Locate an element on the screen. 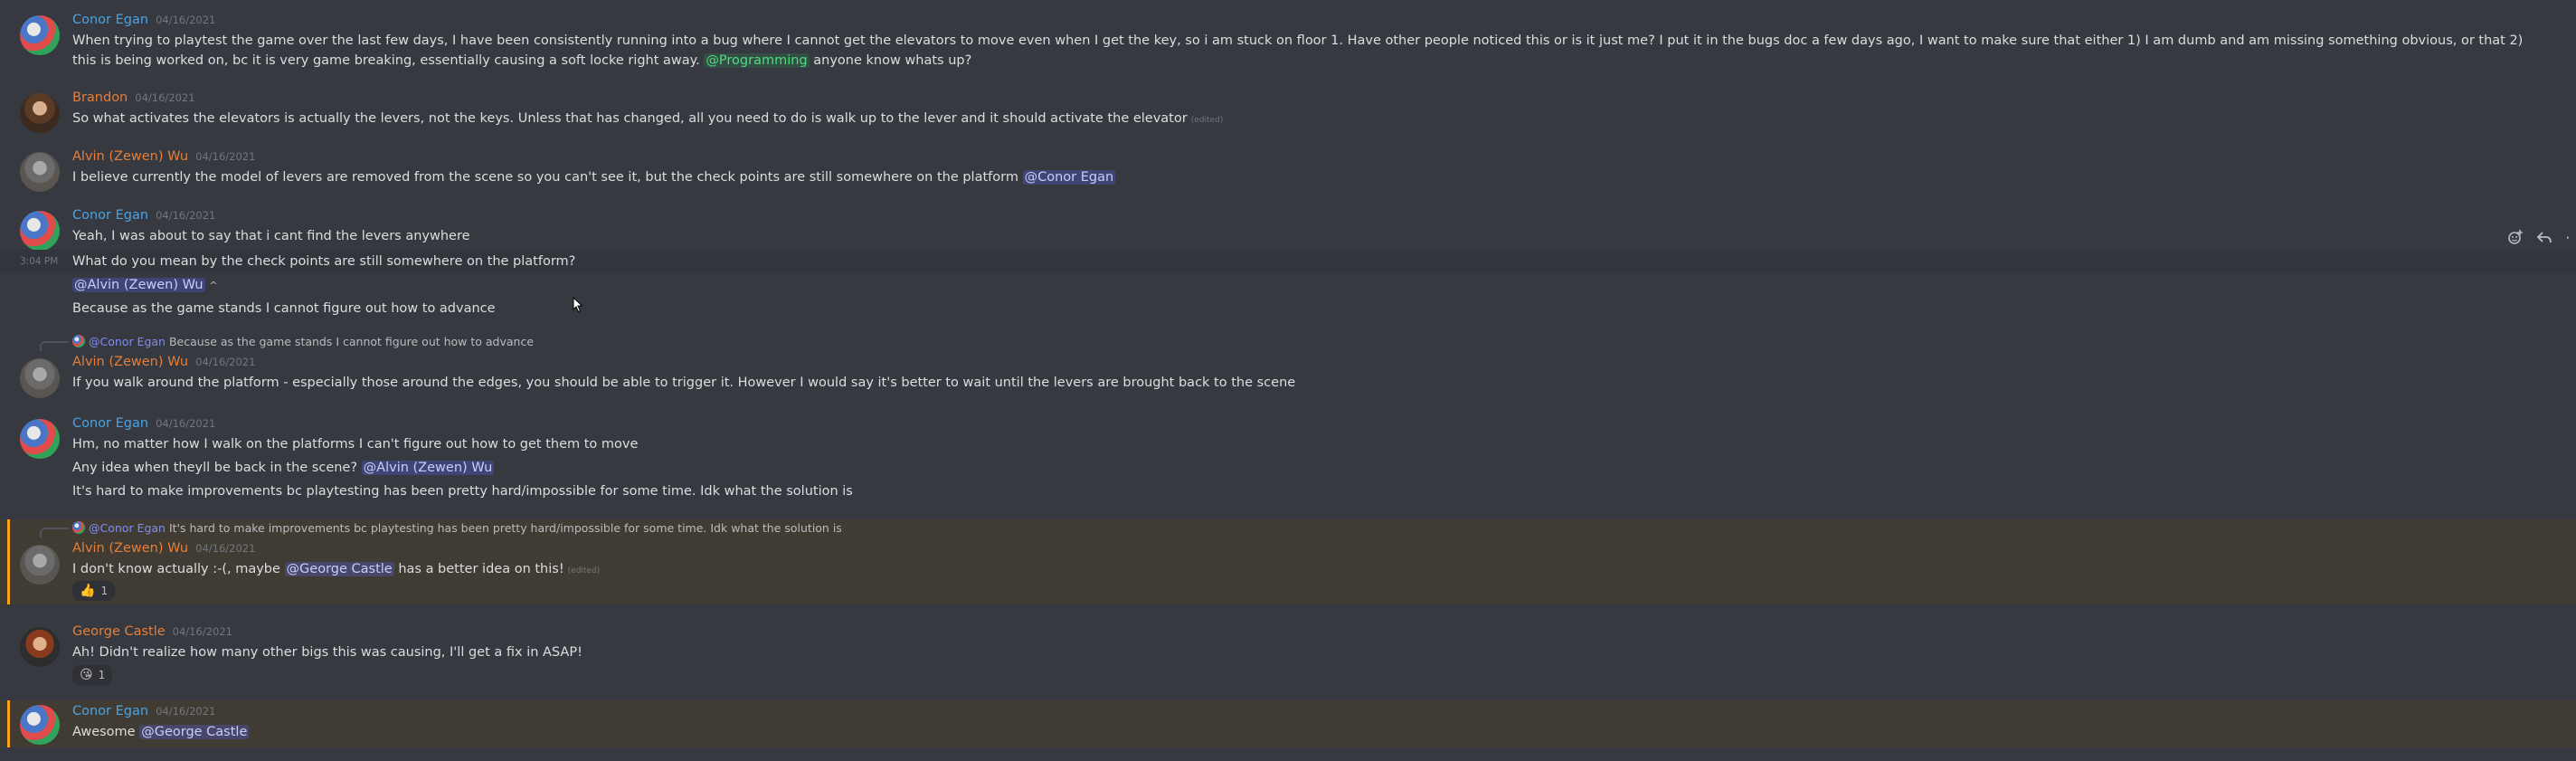 This screenshot has width=2576, height=761. reaction-kiss: 😘 1 is located at coordinates (92, 675).